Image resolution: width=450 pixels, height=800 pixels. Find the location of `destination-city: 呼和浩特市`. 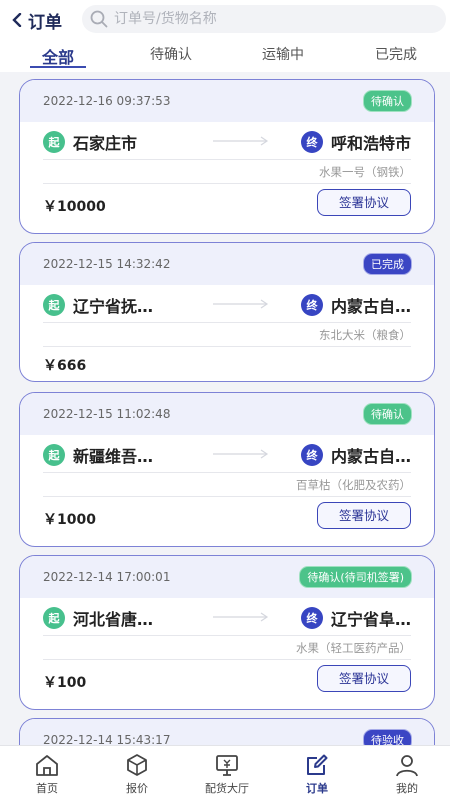

destination-city: 呼和浩特市 is located at coordinates (370, 143).